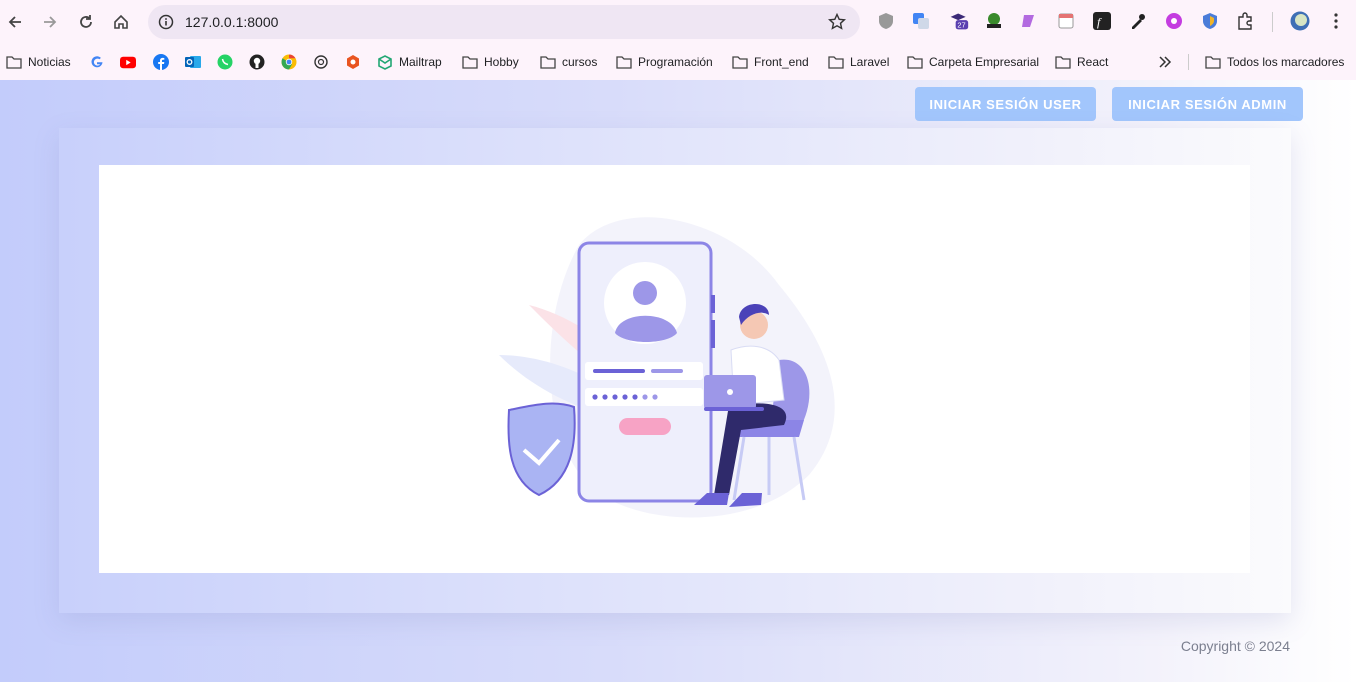 The height and width of the screenshot is (682, 1356). Describe the element at coordinates (781, 62) in the screenshot. I see `bookmark-label: Front_end` at that location.